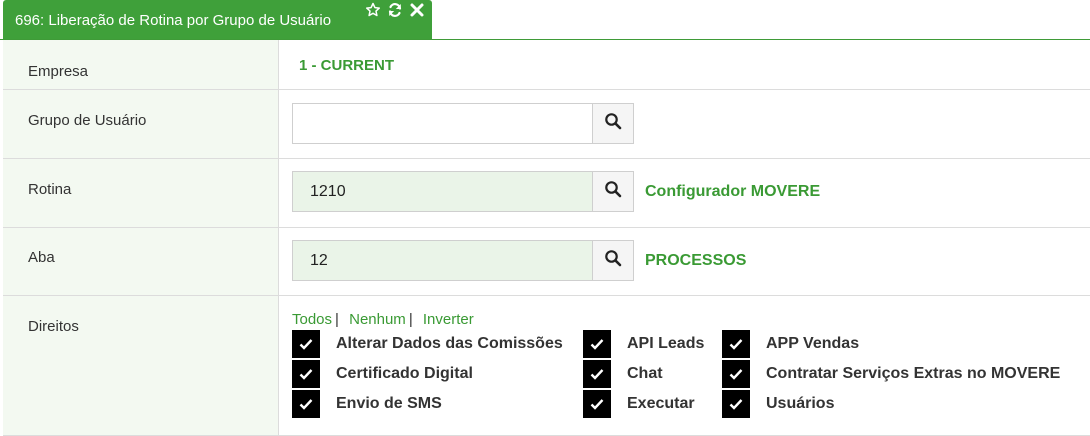 The height and width of the screenshot is (436, 1090). Describe the element at coordinates (53, 326) in the screenshot. I see `label-direitos: Direitos` at that location.